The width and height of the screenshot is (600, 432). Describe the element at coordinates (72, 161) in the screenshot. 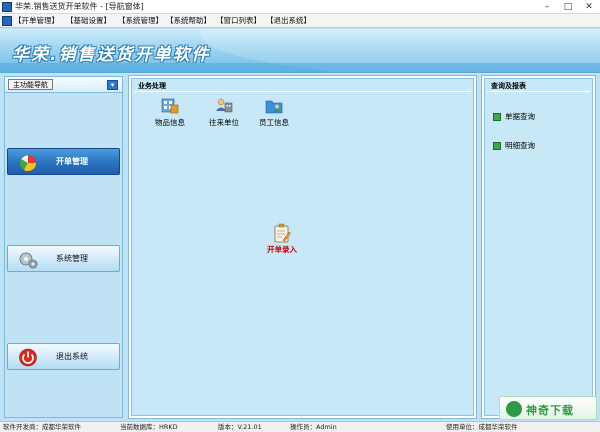

I see `nav-button-billing-label: 开单管理` at that location.